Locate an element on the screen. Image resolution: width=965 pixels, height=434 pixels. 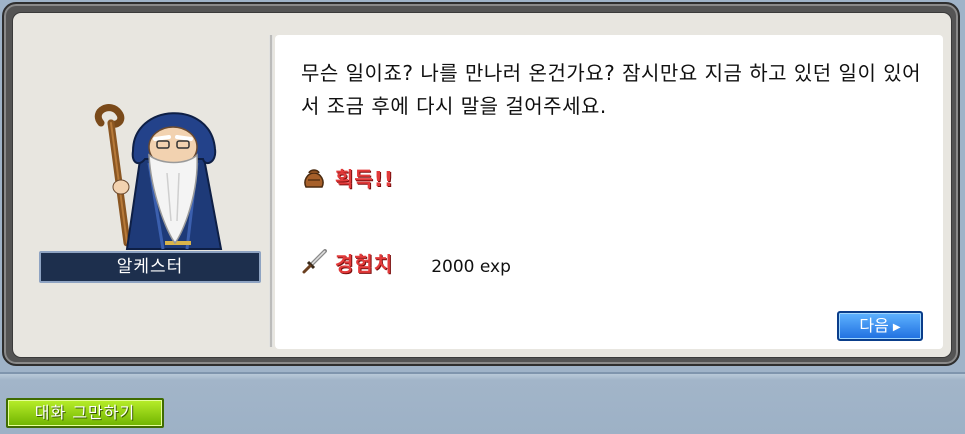
reward-acquire-row: 획득!! is located at coordinates (347, 177).